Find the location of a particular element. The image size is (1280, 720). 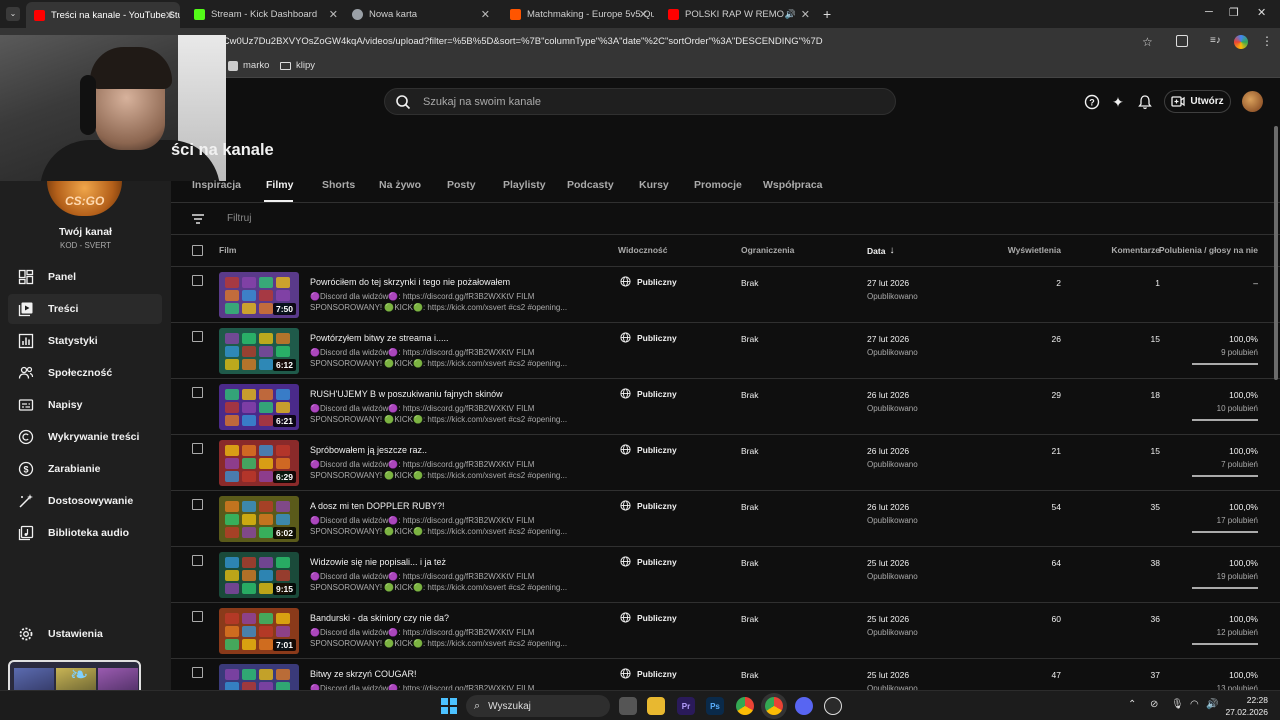

sidebar-item-monetization: $ Zarabianie is located at coordinates (85, 469).